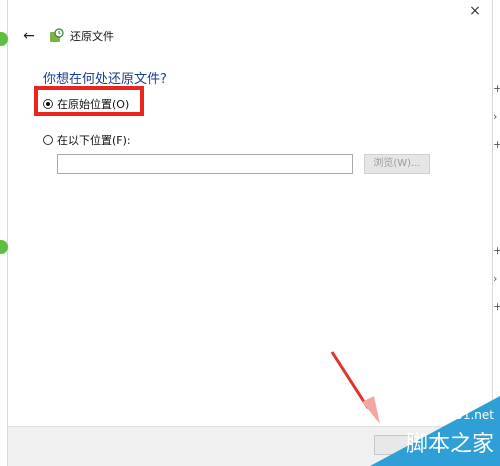  I want to click on option-other-location: 在以下位置(F):, so click(87, 140).